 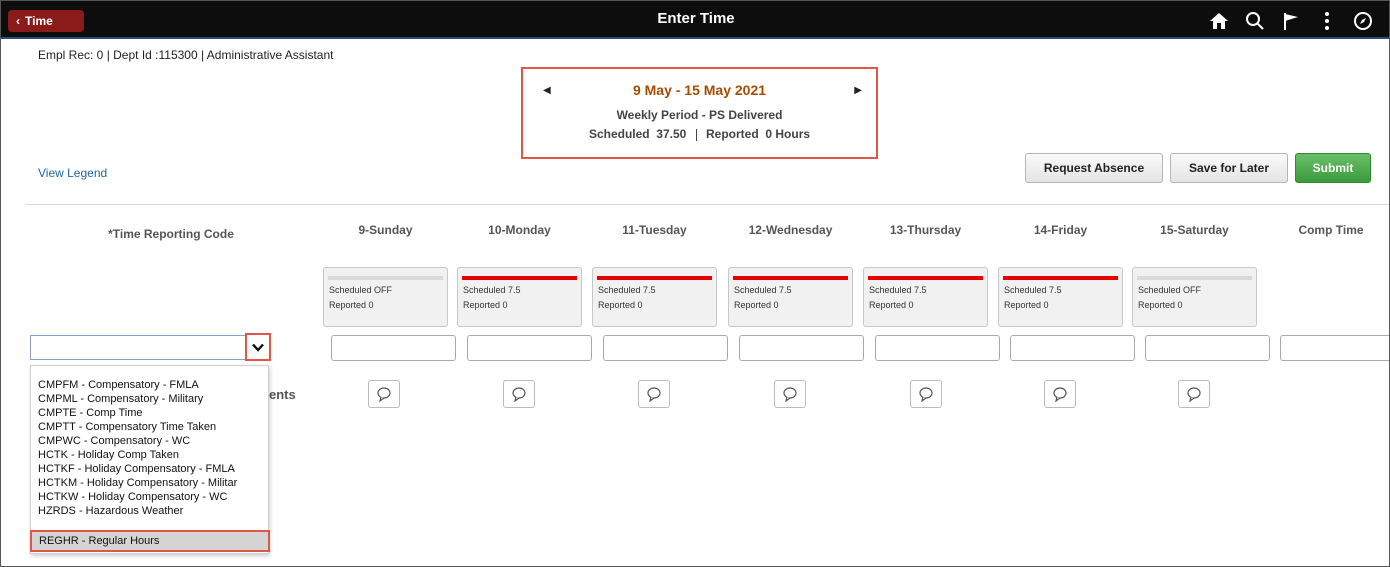 What do you see at coordinates (937, 348) in the screenshot?
I see `hours-input-thursday` at bounding box center [937, 348].